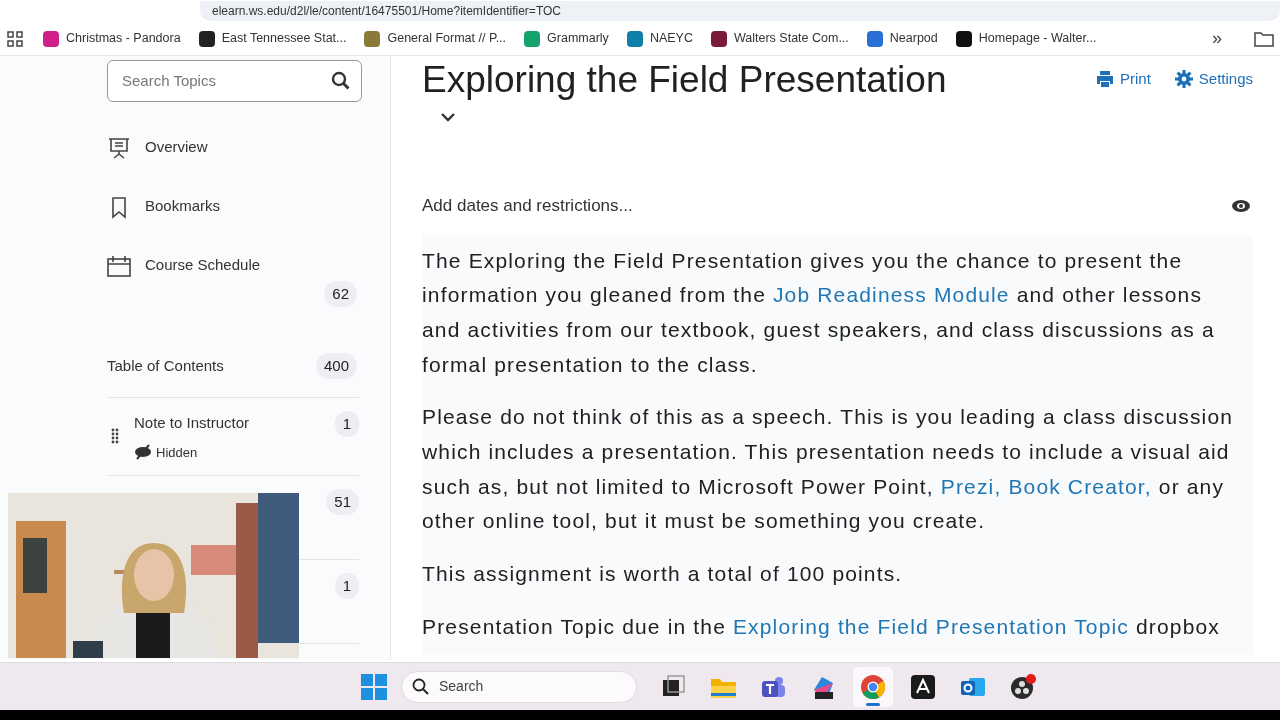 The height and width of the screenshot is (720, 1280). Describe the element at coordinates (663, 574) in the screenshot. I see `body-paragraph: This assignment is worth a total of 100 points.` at that location.